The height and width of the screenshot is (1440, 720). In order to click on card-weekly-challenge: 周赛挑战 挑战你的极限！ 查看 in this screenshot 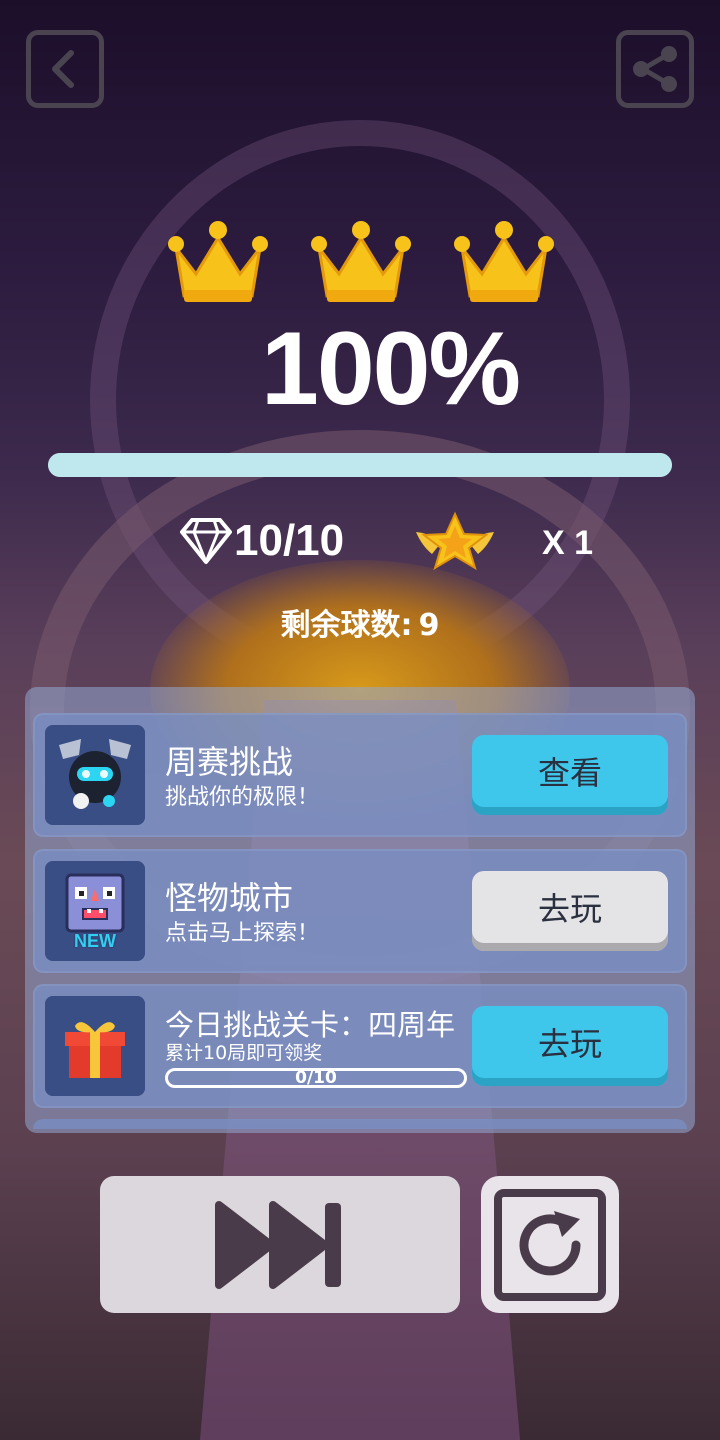, I will do `click(360, 775)`.